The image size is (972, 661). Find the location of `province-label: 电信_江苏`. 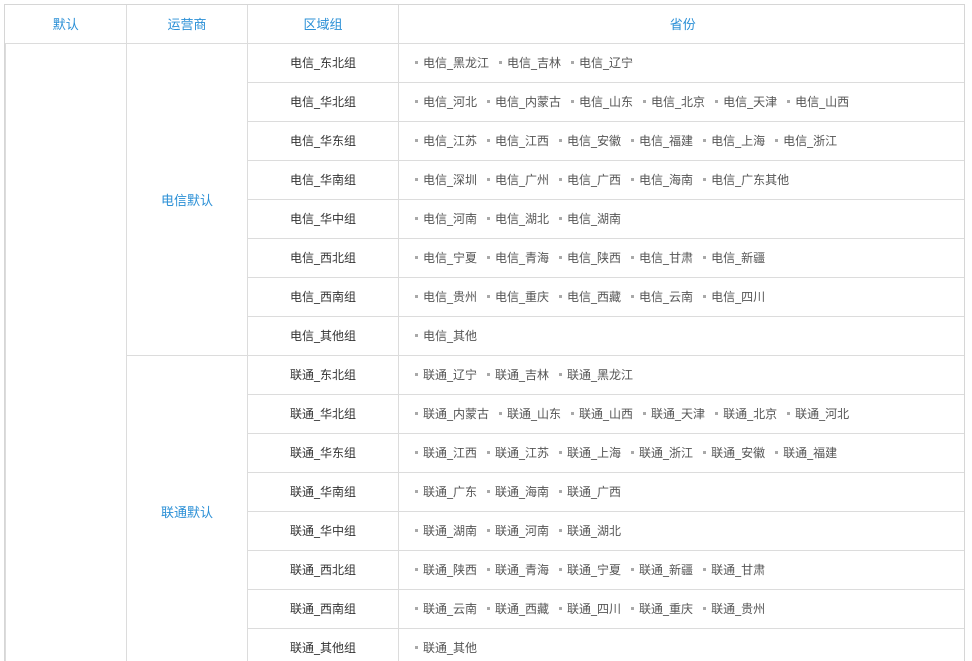

province-label: 电信_江苏 is located at coordinates (450, 141).